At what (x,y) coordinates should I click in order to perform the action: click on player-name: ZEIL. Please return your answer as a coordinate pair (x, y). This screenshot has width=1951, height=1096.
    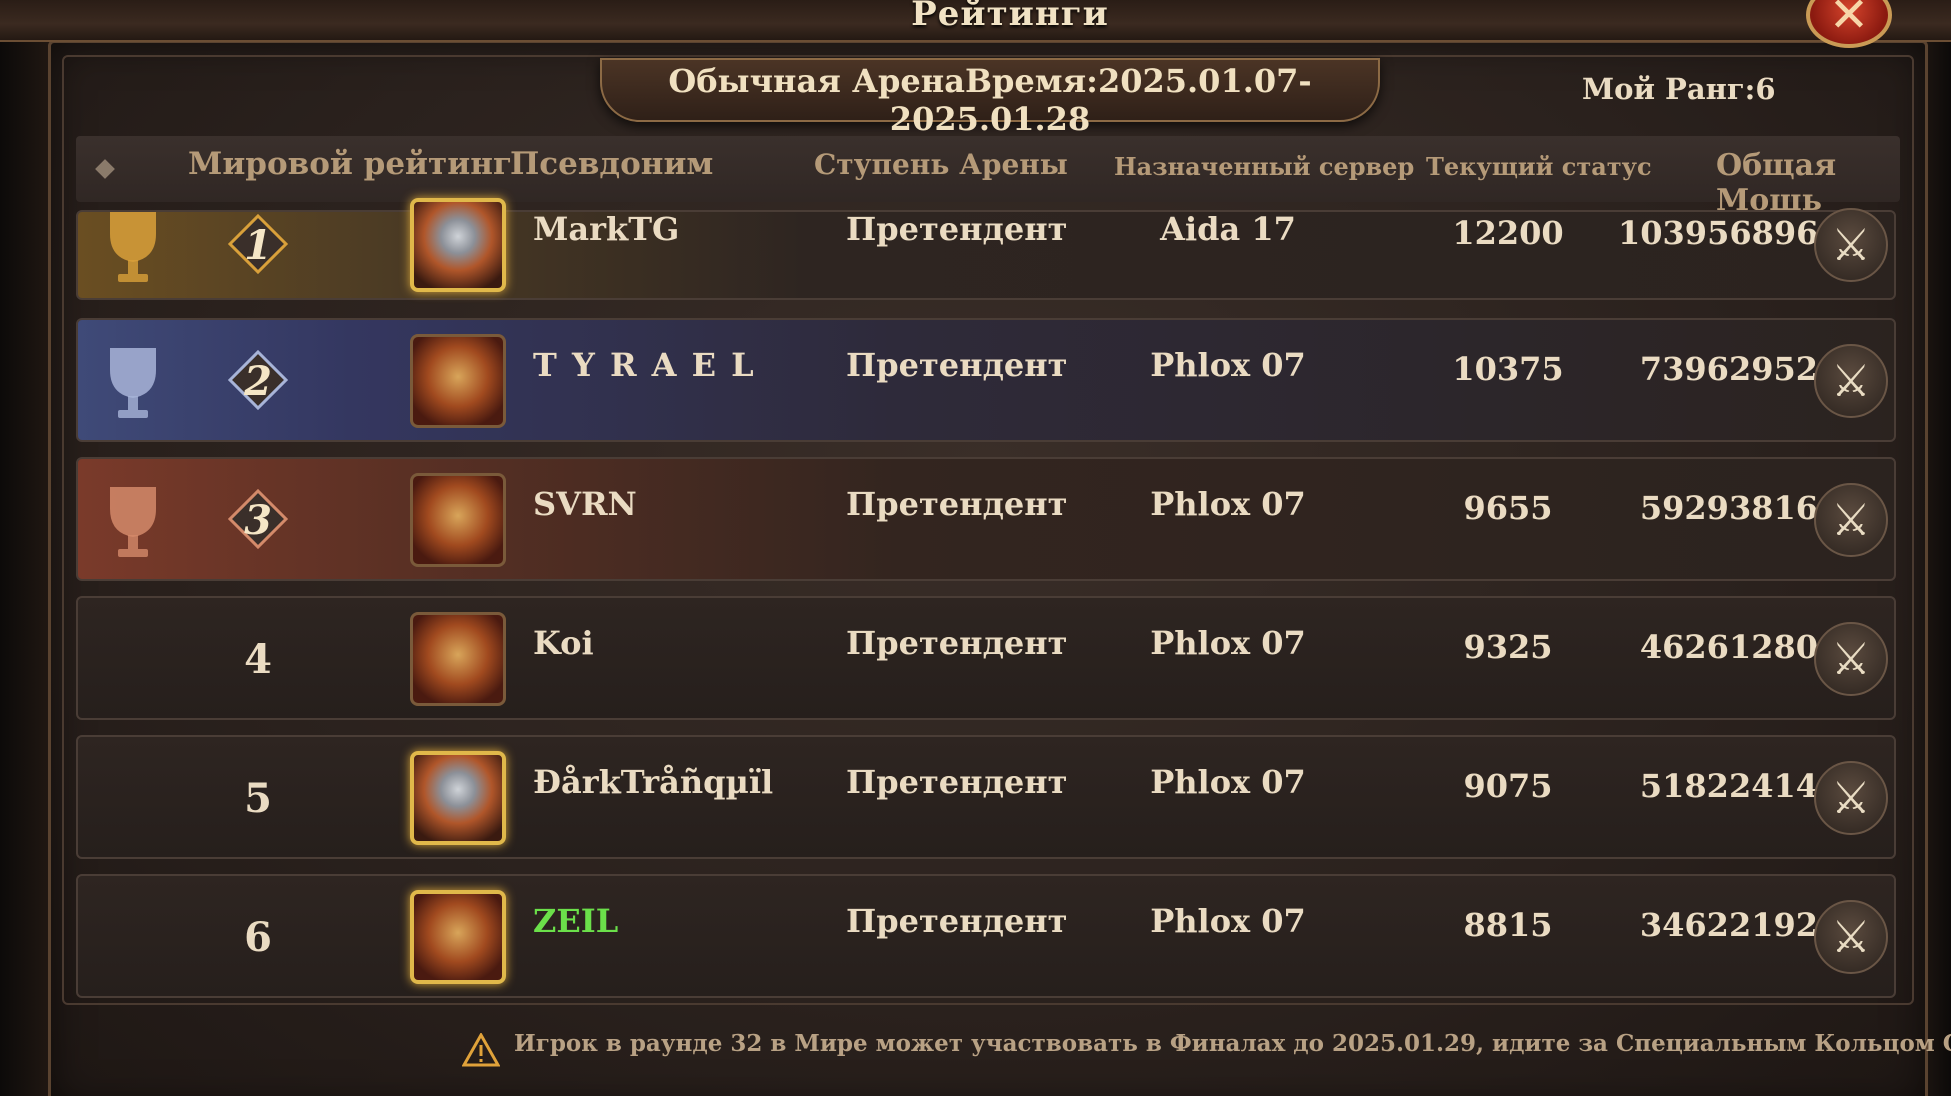
    Looking at the image, I should click on (576, 921).